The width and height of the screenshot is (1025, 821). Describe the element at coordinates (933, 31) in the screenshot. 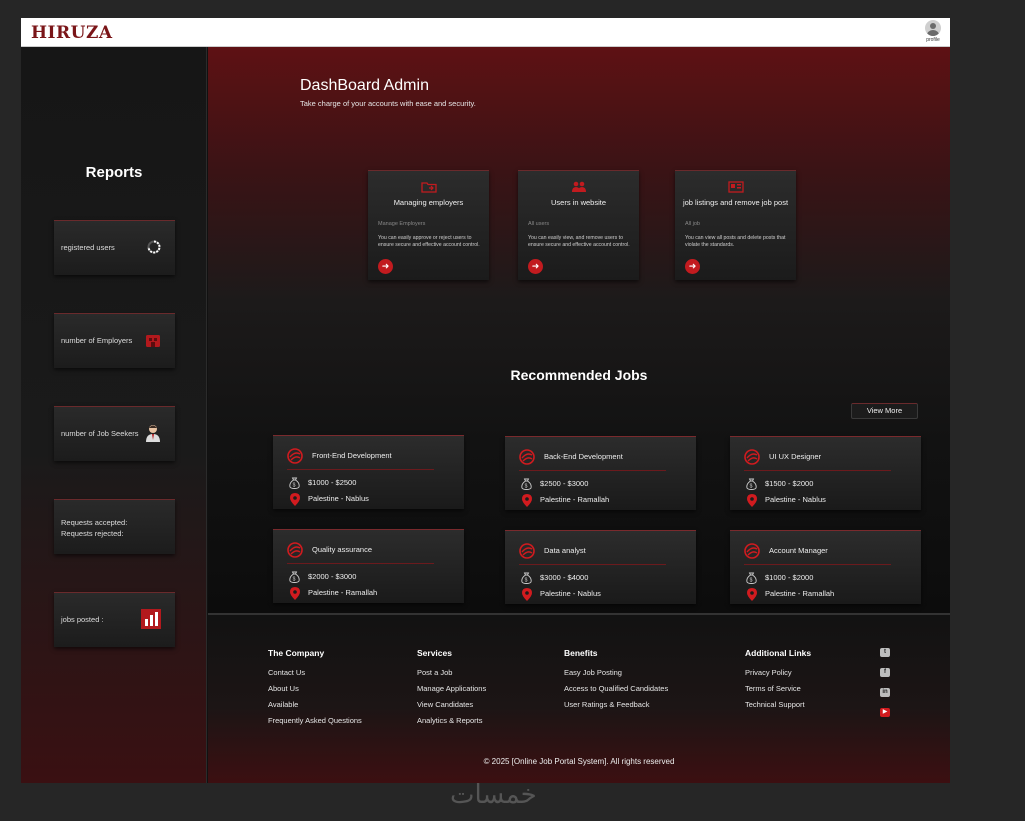

I see `profile-button: profile` at that location.